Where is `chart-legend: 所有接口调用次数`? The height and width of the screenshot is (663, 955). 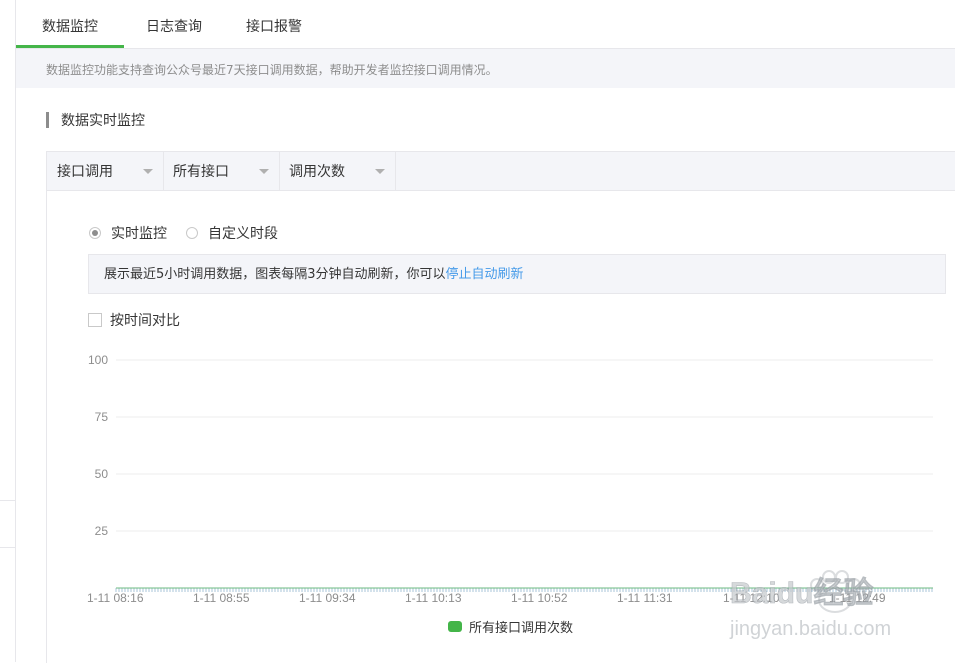
chart-legend: 所有接口调用次数 is located at coordinates (510, 628).